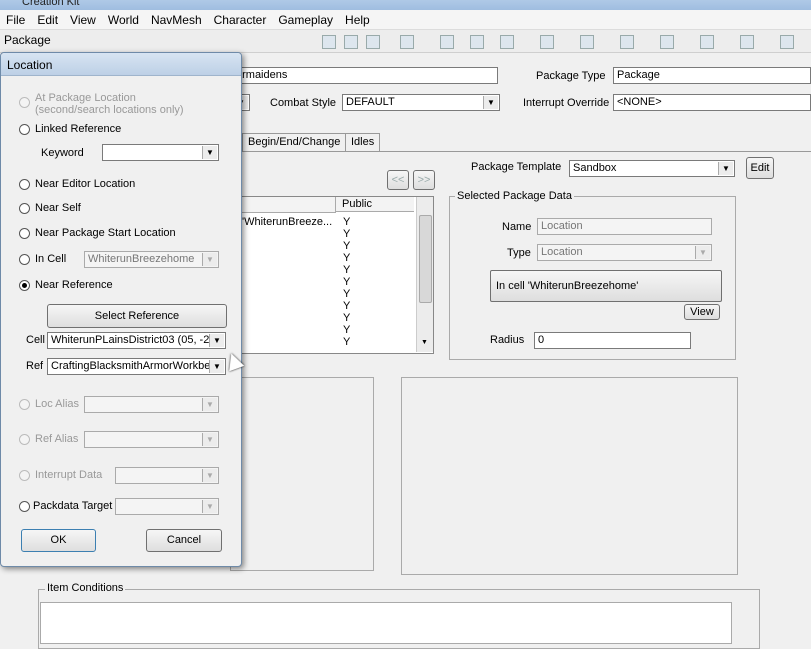 The width and height of the screenshot is (811, 649). I want to click on near-self-label: Near Self, so click(58, 208).